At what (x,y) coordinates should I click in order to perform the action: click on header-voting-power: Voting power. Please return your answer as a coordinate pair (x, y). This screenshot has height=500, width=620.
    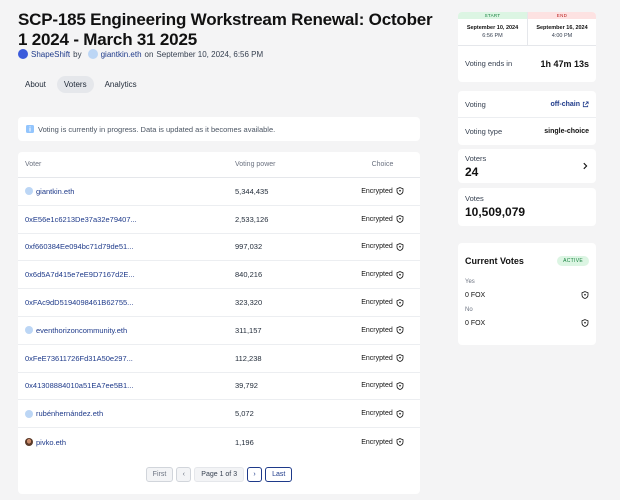
    Looking at the image, I should click on (255, 164).